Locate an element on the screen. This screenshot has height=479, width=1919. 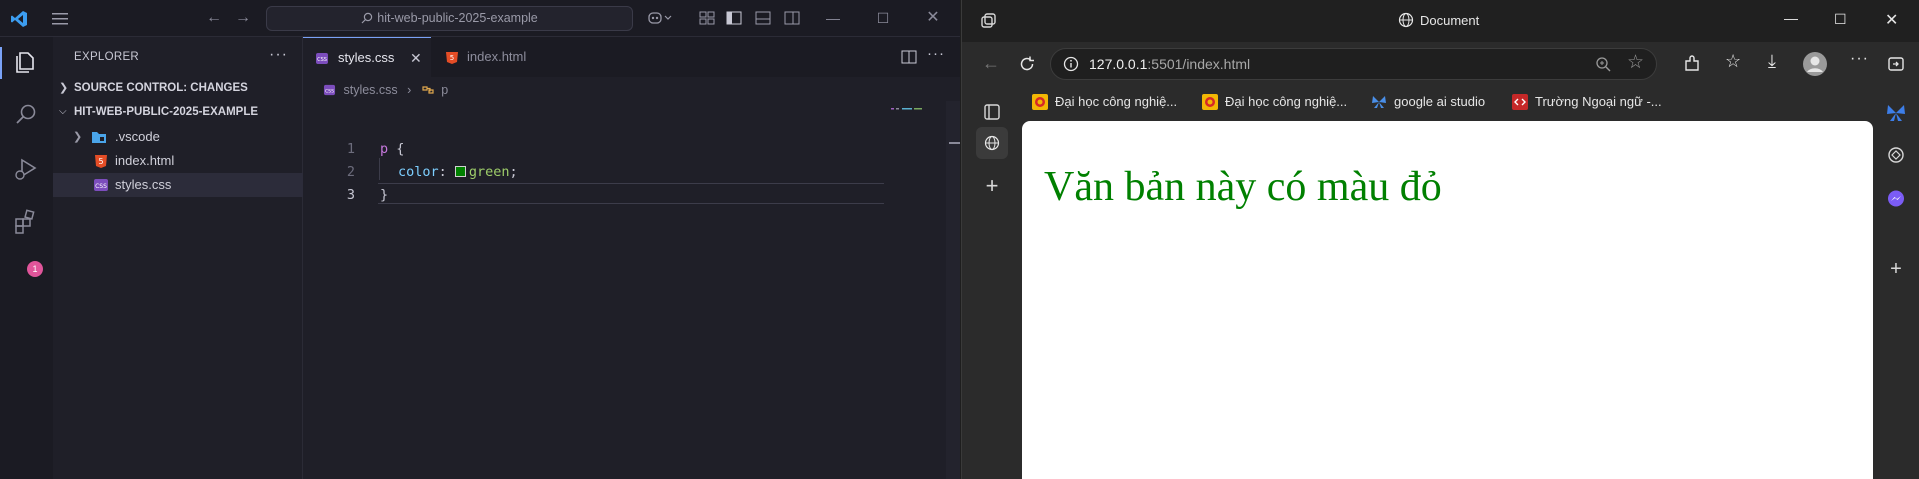
folder-icon is located at coordinates (99, 137).